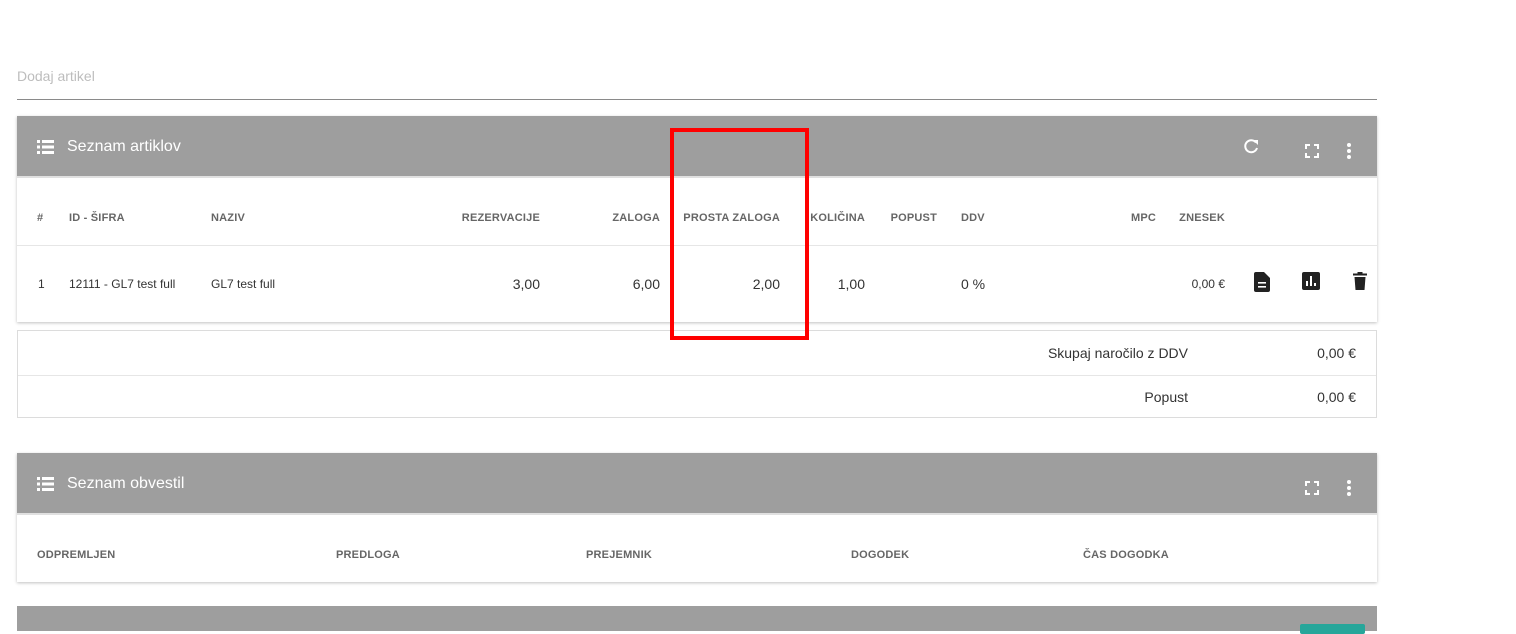 This screenshot has width=1516, height=634. What do you see at coordinates (76, 555) in the screenshot?
I see `col-sent: ODPREMLJEN` at bounding box center [76, 555].